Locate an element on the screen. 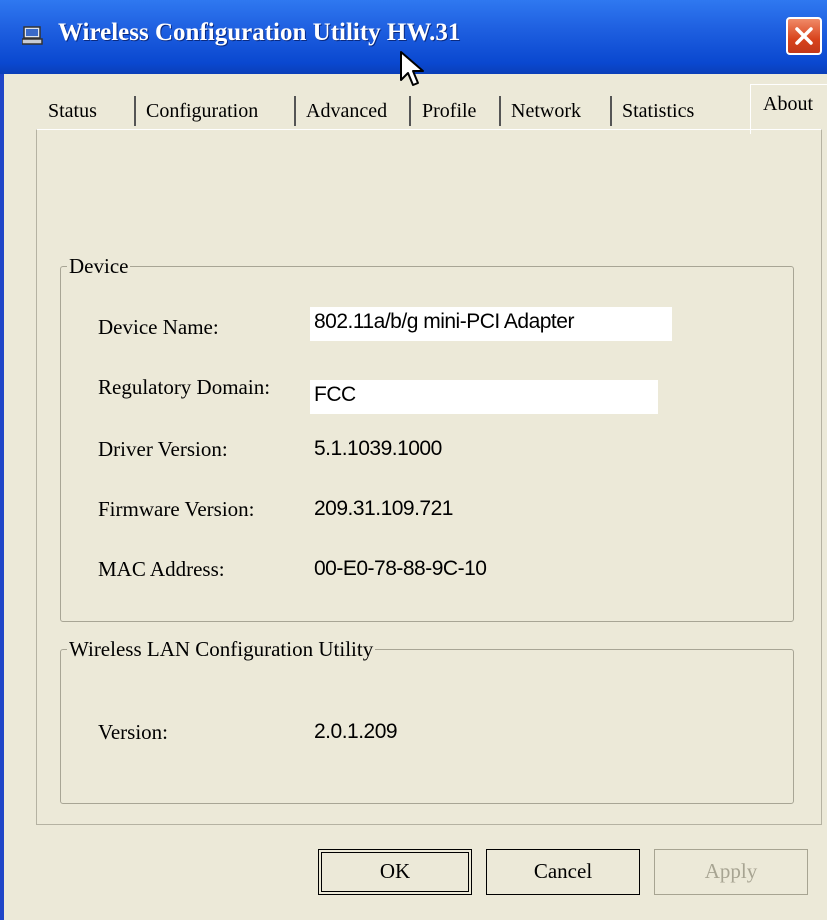 The width and height of the screenshot is (827, 920). tab-network: Network is located at coordinates (546, 111).